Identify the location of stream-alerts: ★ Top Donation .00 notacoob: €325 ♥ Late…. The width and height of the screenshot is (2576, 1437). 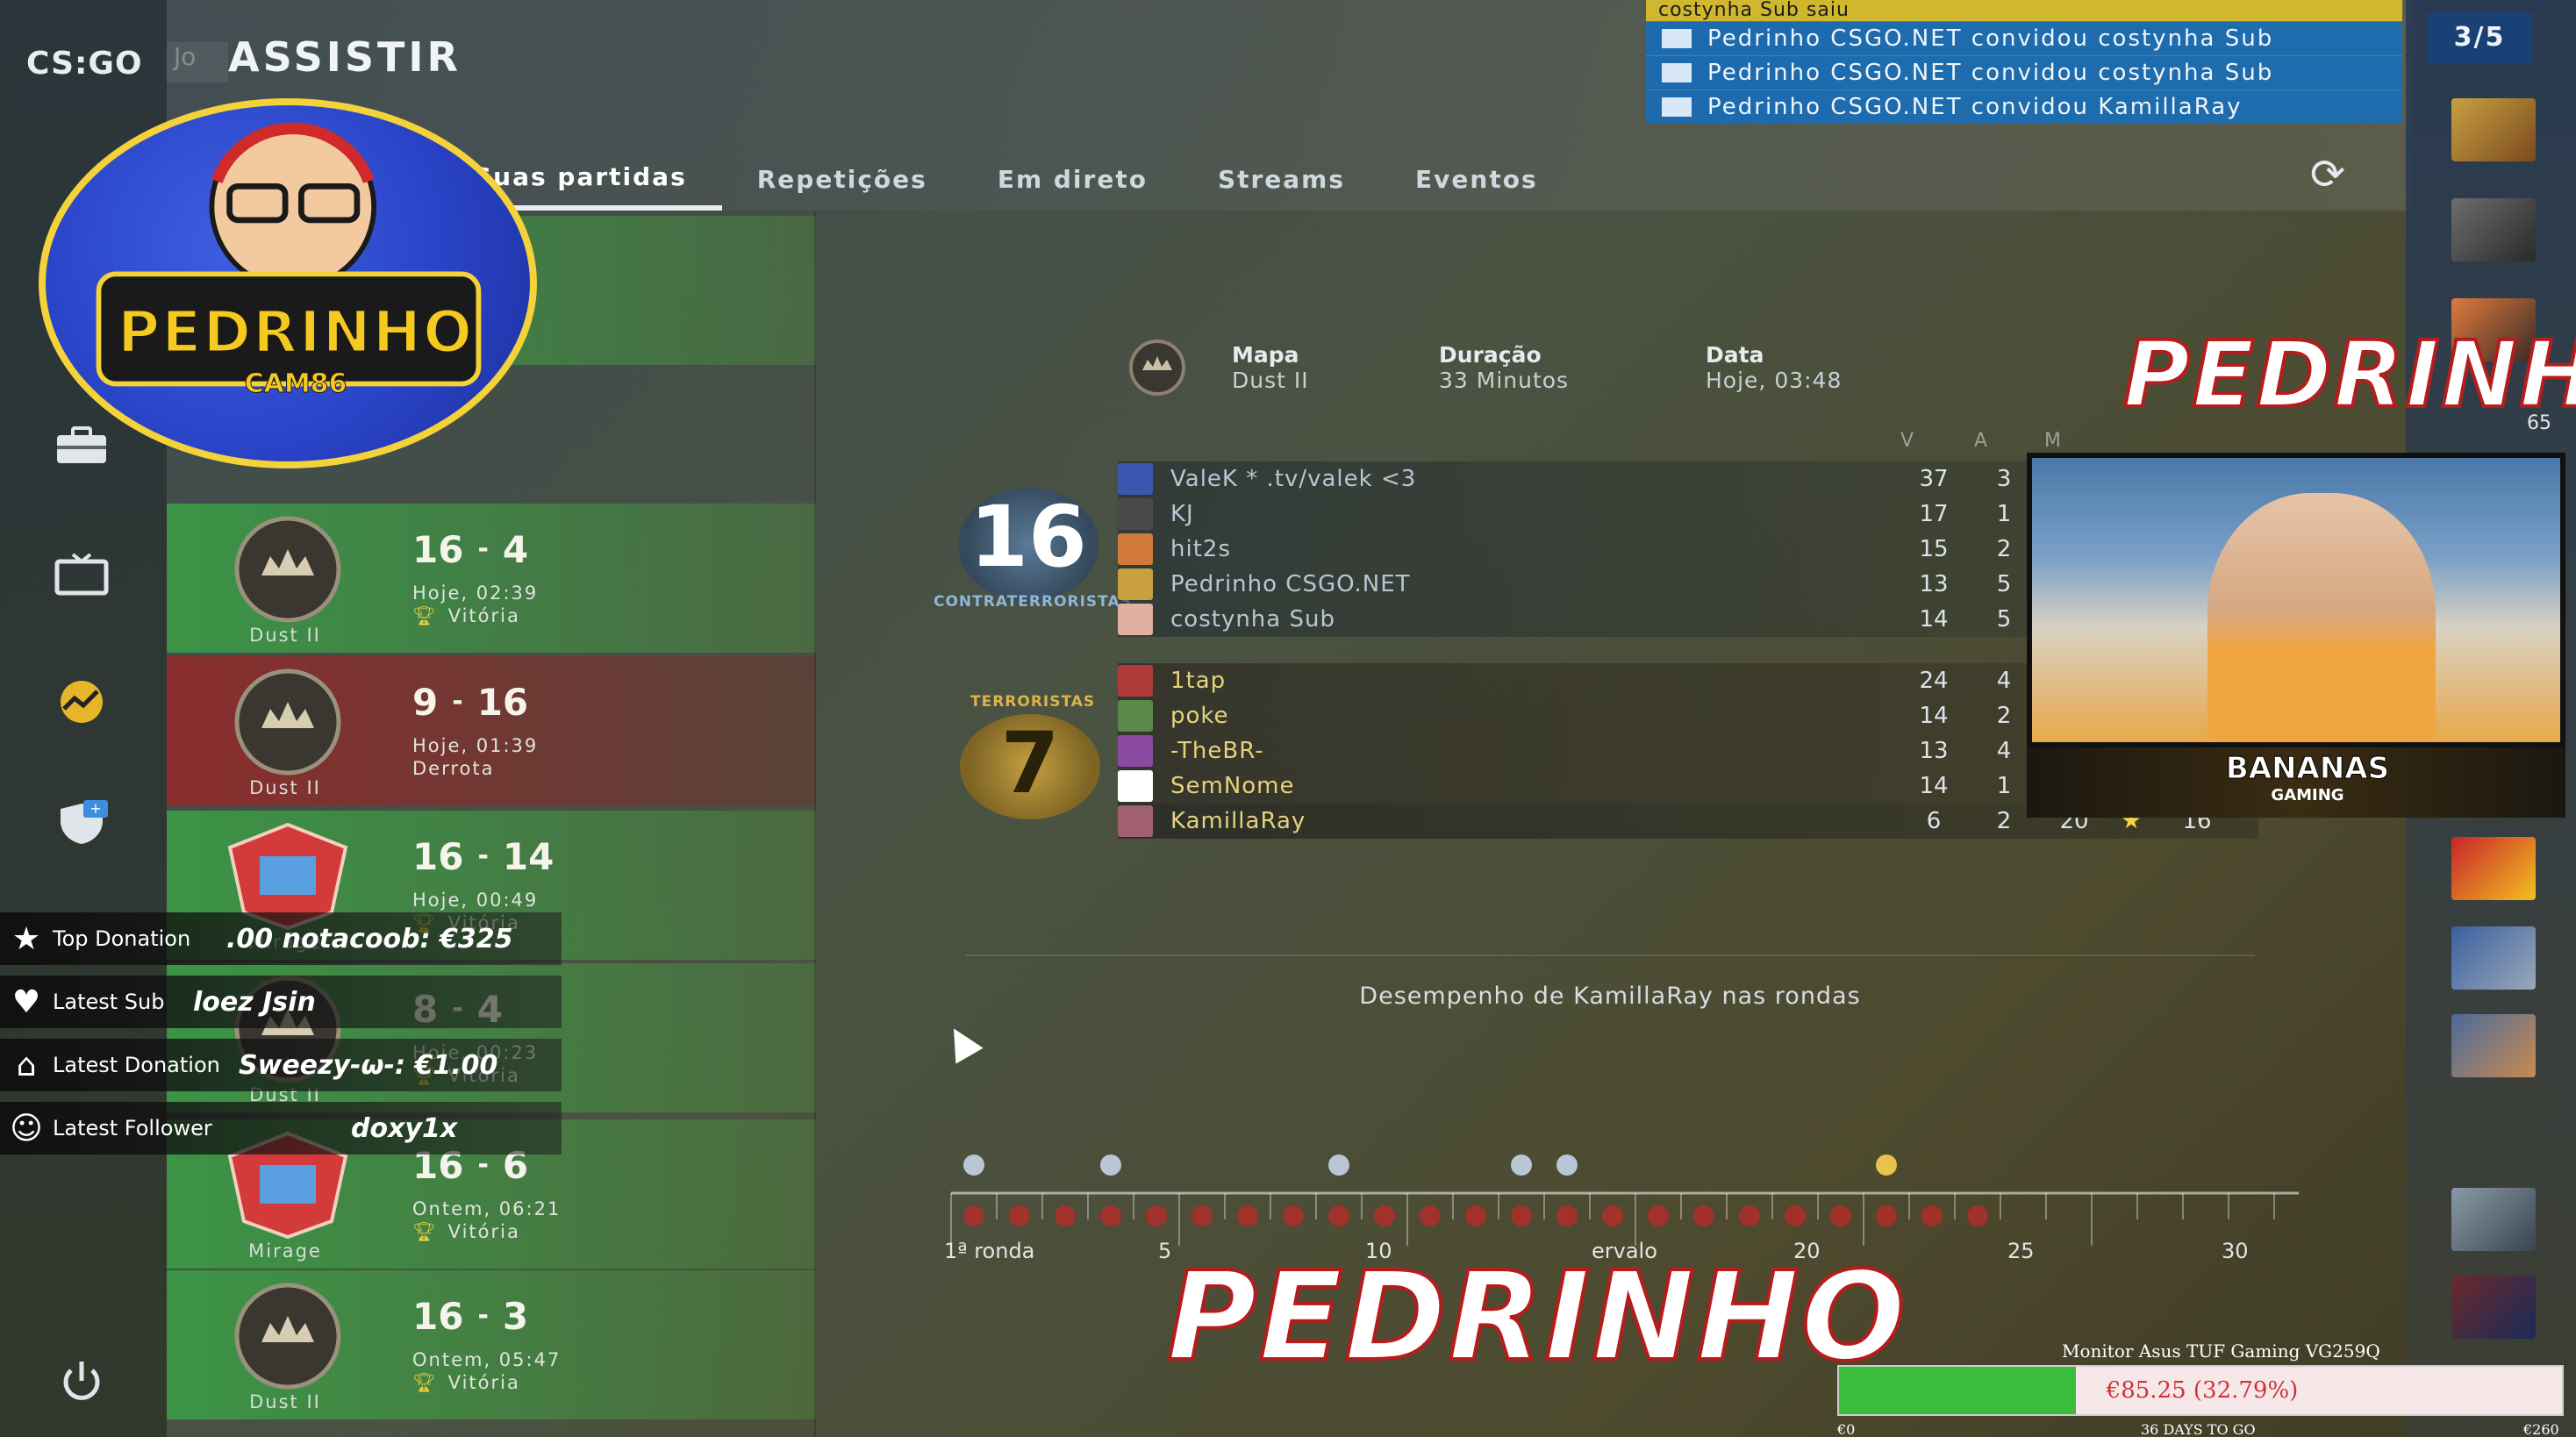
(281, 1038).